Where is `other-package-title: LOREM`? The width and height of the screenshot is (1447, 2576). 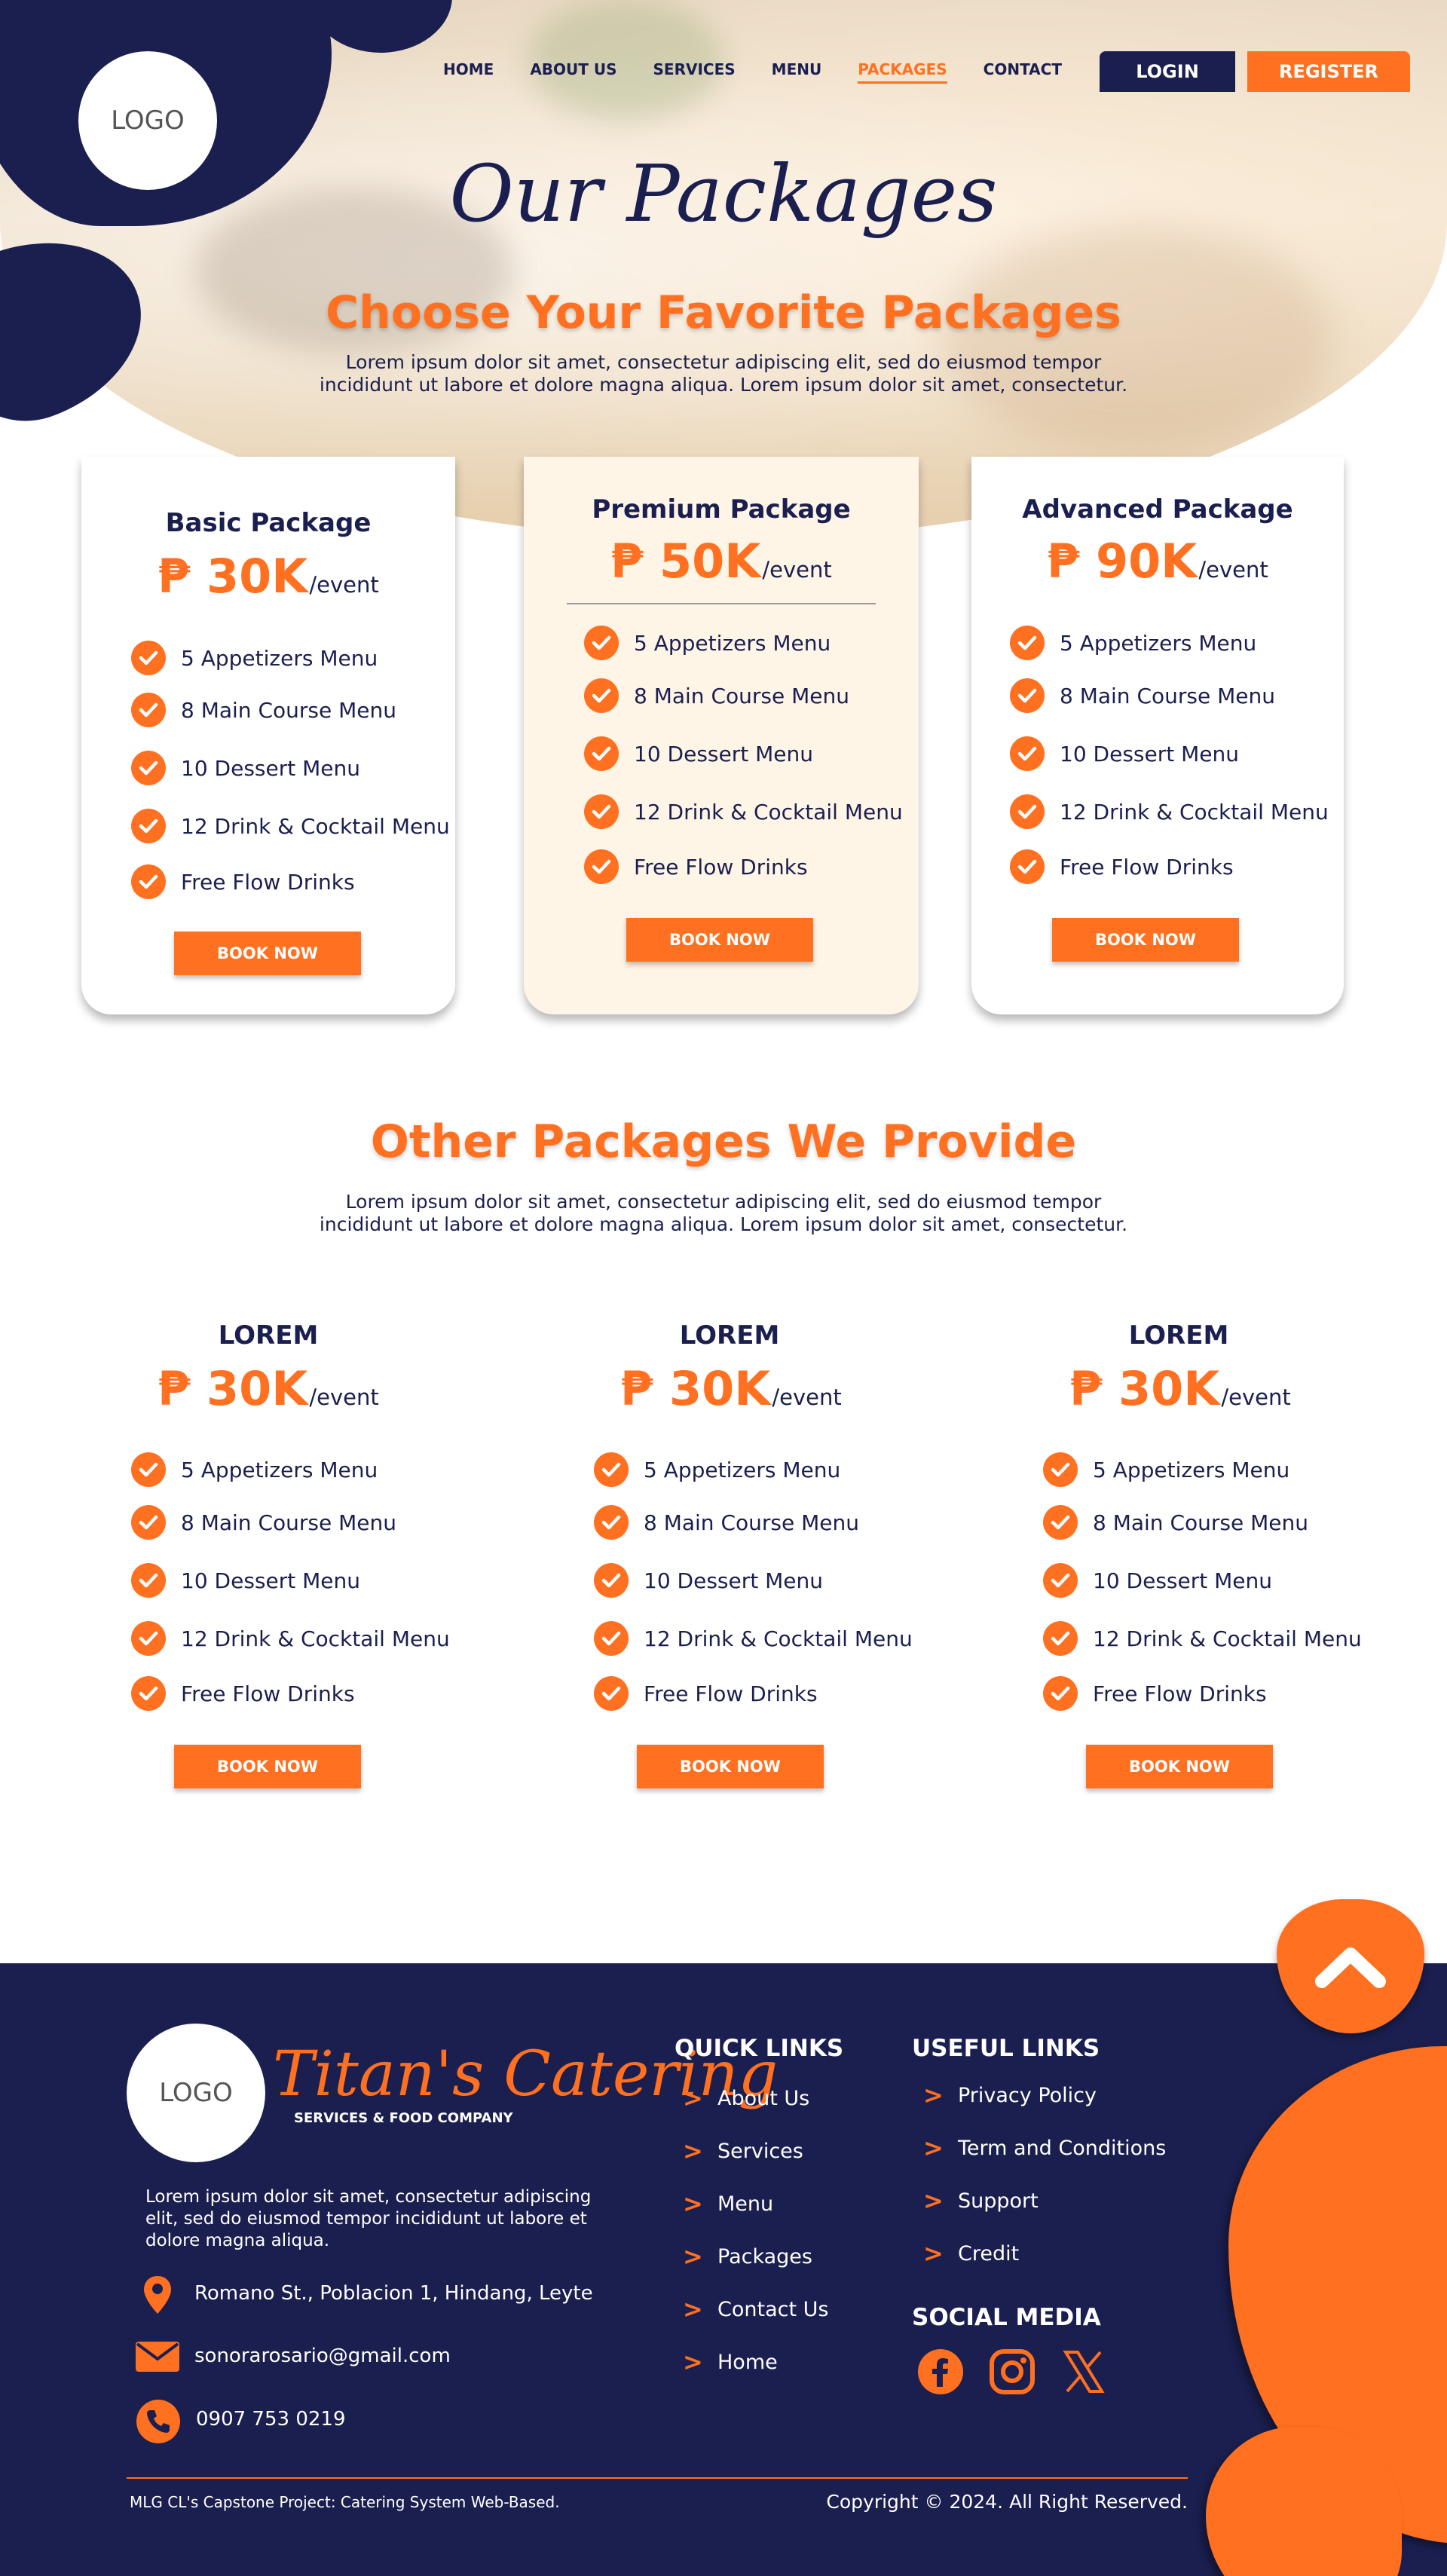
other-package-title: LOREM is located at coordinates (1178, 1335).